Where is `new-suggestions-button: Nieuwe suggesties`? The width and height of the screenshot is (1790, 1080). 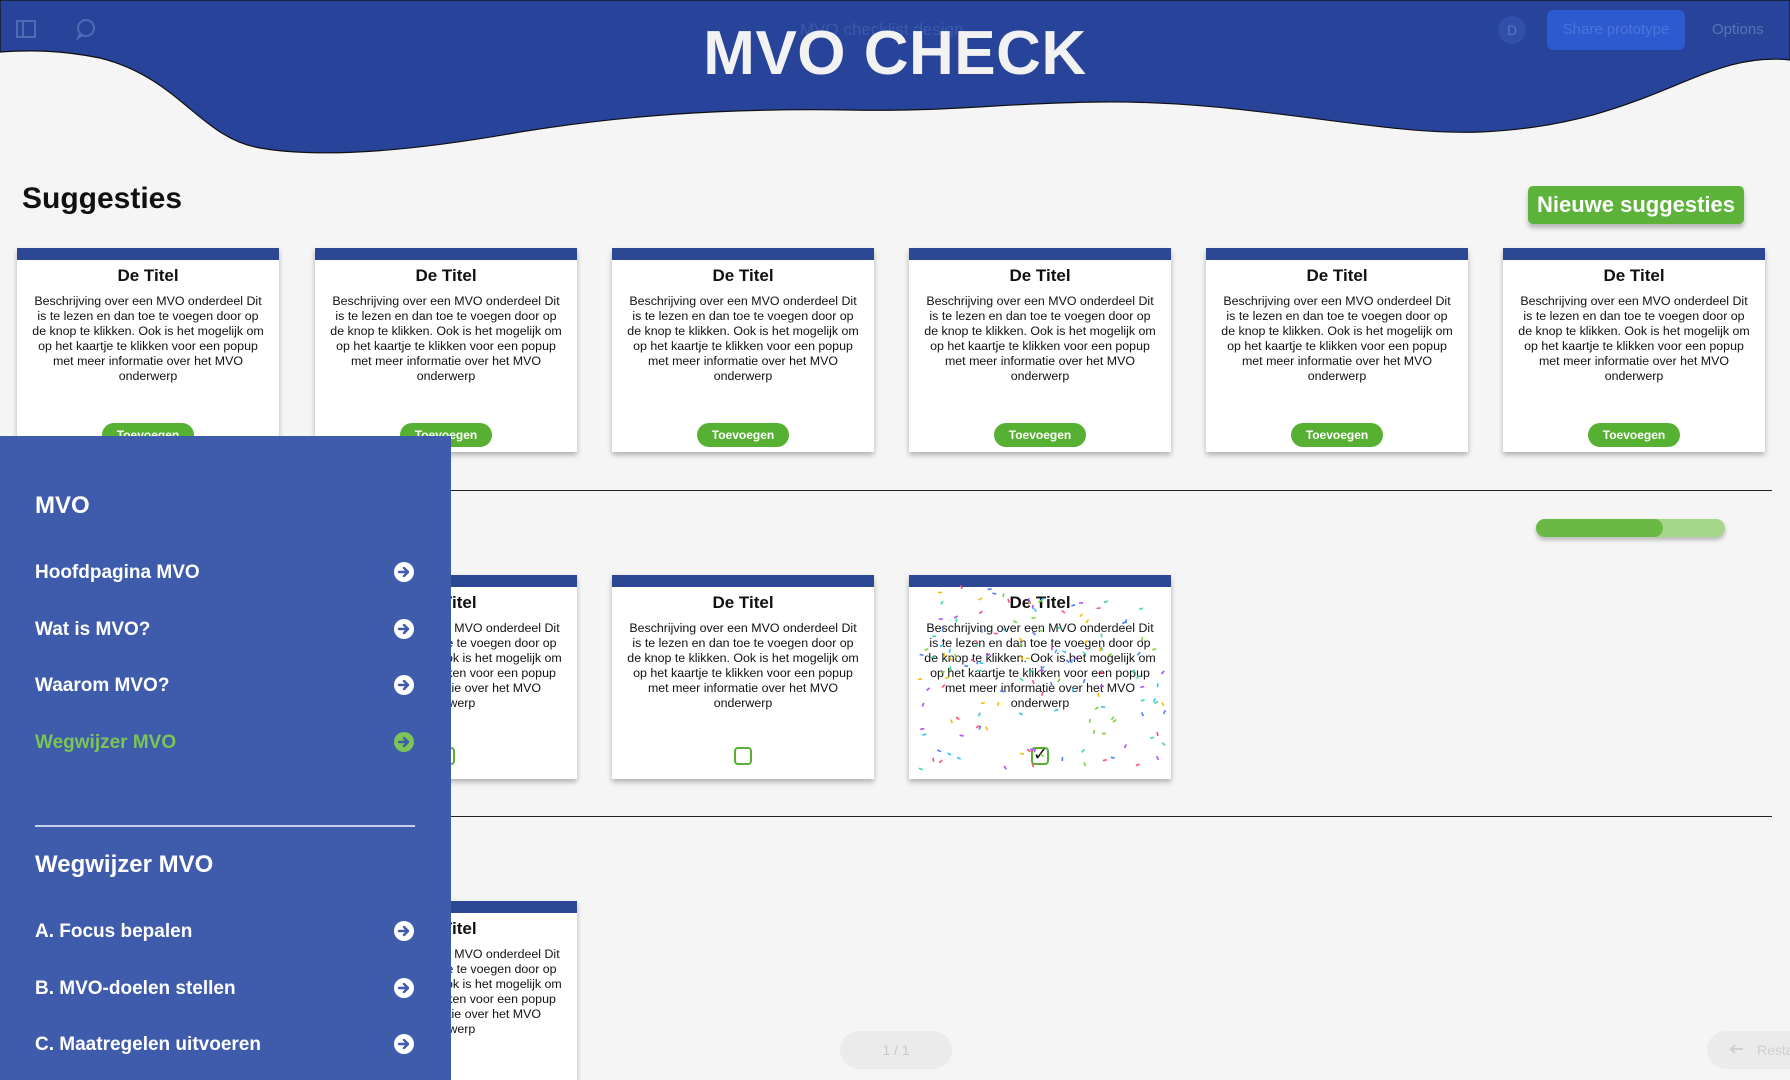 new-suggestions-button: Nieuwe suggesties is located at coordinates (1636, 205).